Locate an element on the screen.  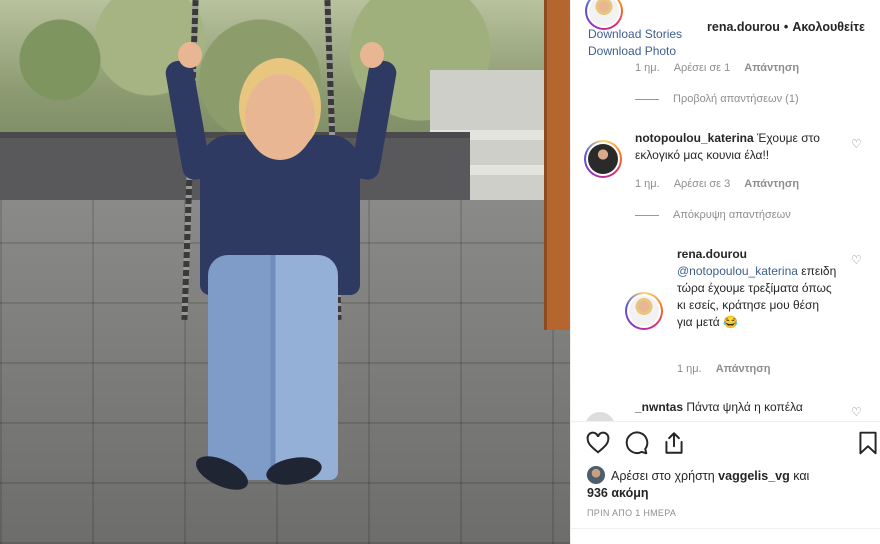
bookmark-icon is located at coordinates (867, 443).